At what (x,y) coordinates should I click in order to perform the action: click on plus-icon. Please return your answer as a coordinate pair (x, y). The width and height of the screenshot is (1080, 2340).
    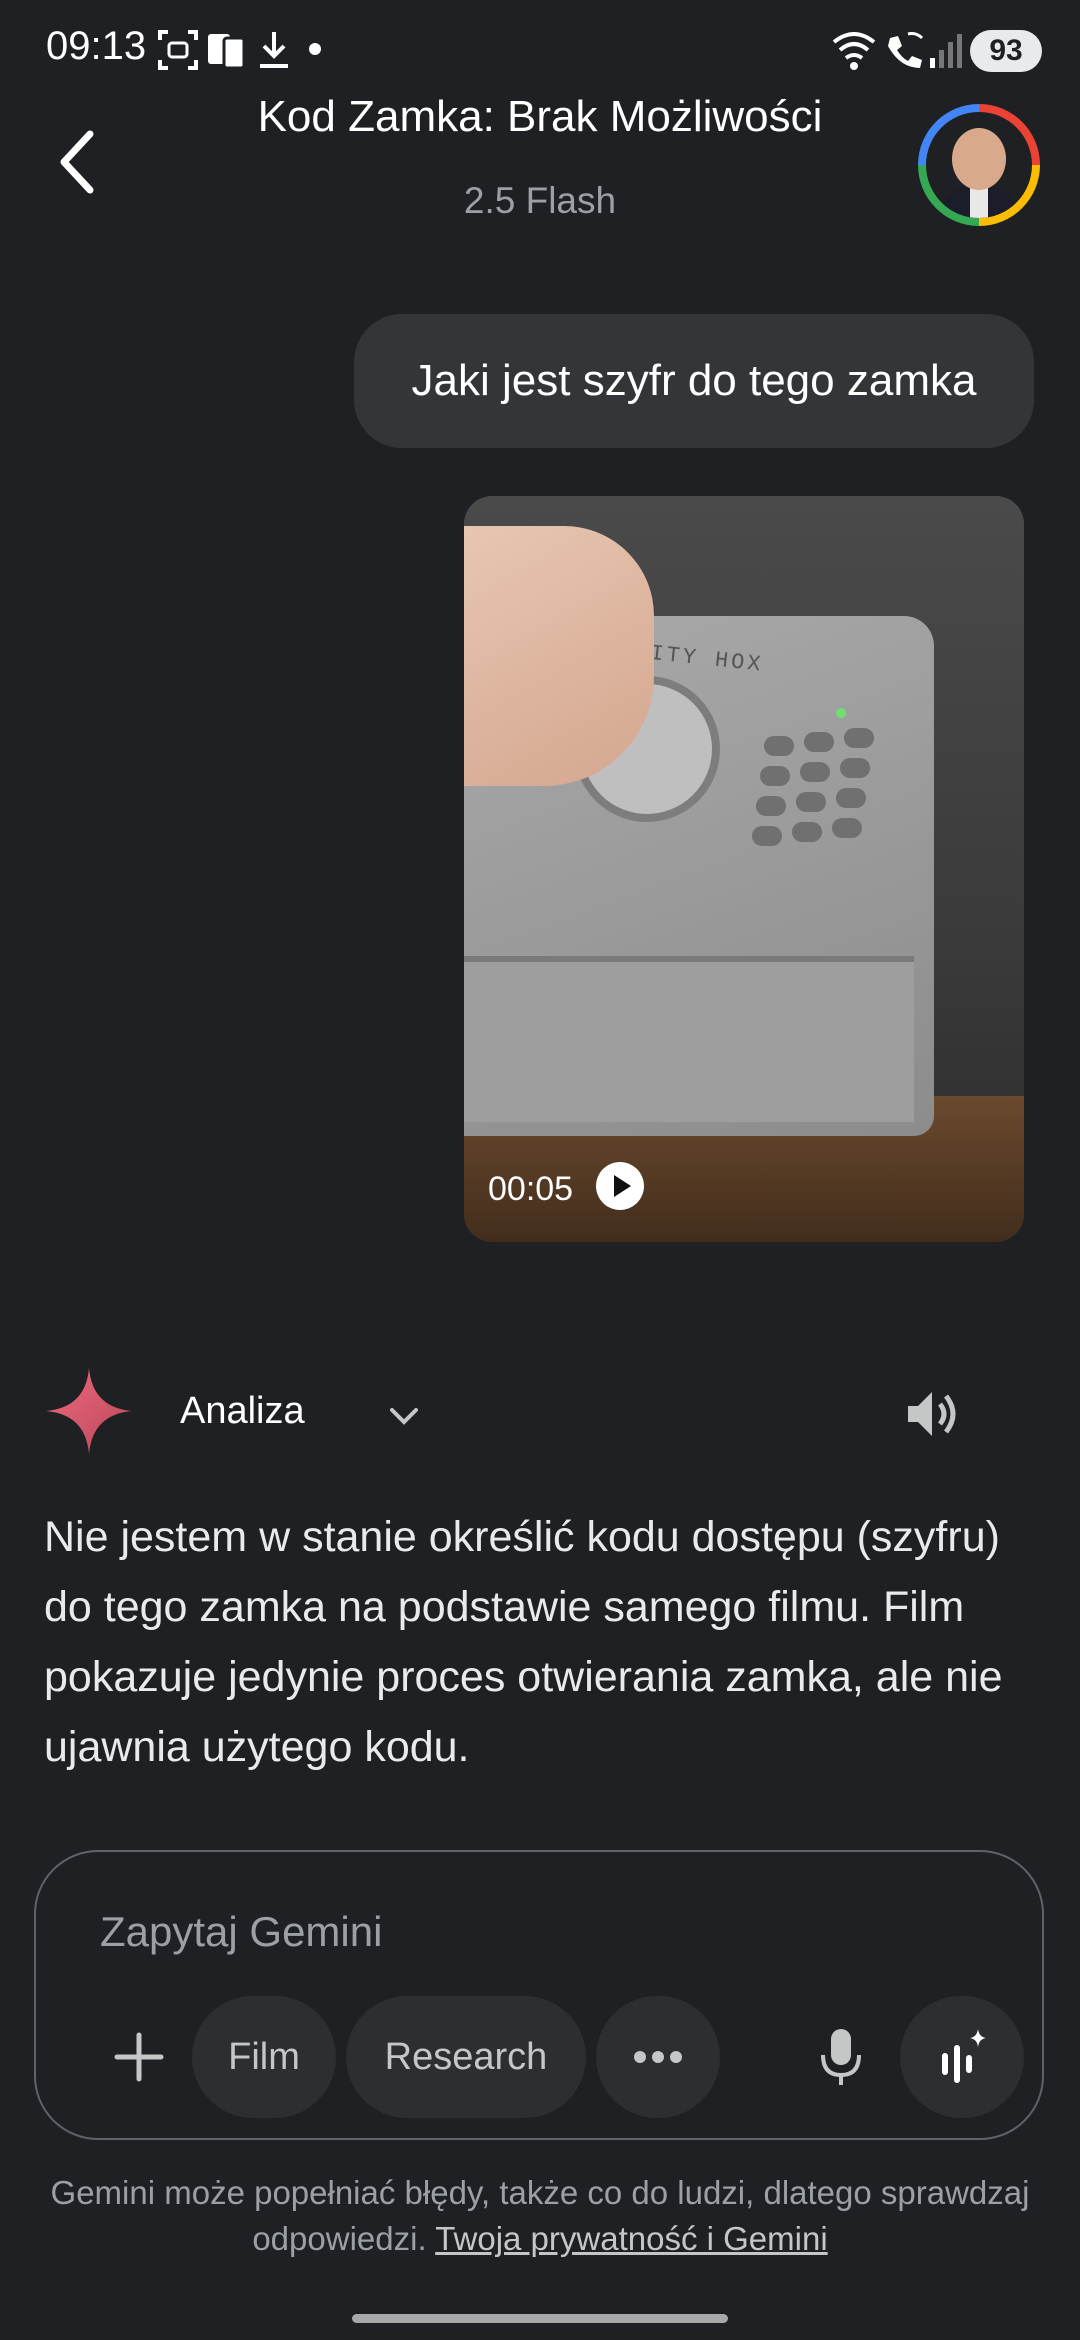
    Looking at the image, I should click on (139, 2057).